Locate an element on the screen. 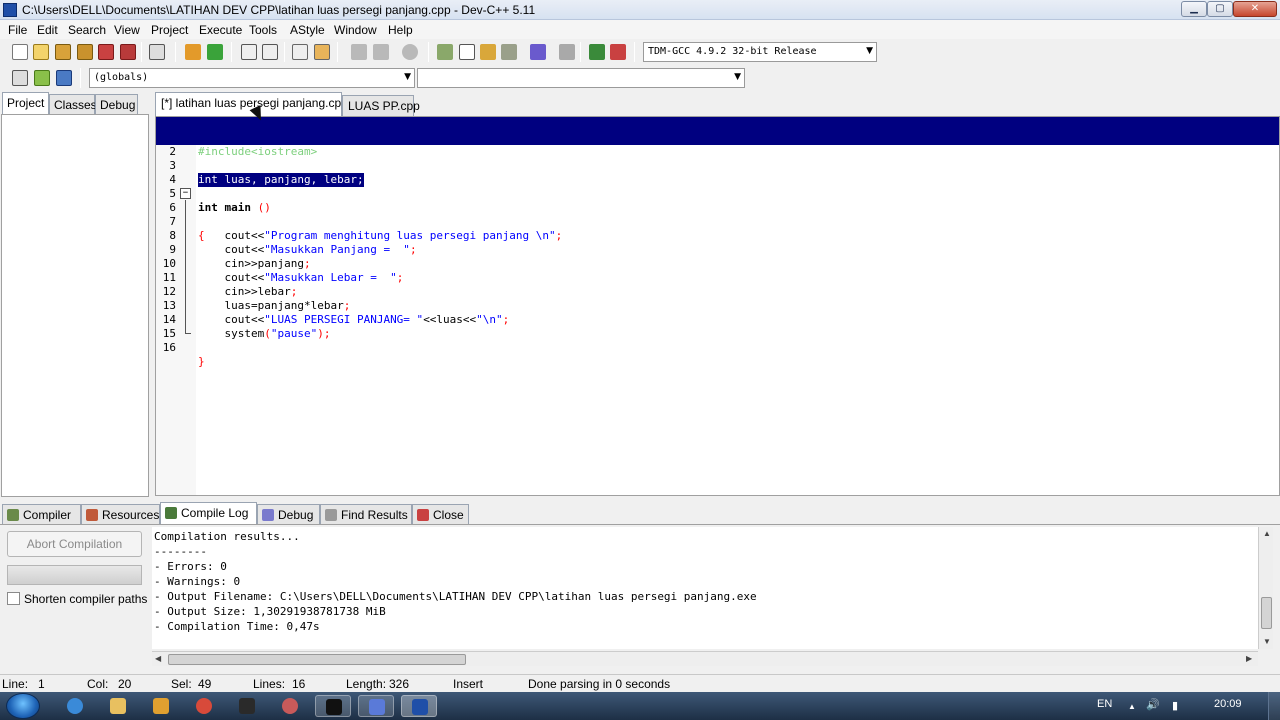  toggle-bookmark-icon is located at coordinates (322, 52).